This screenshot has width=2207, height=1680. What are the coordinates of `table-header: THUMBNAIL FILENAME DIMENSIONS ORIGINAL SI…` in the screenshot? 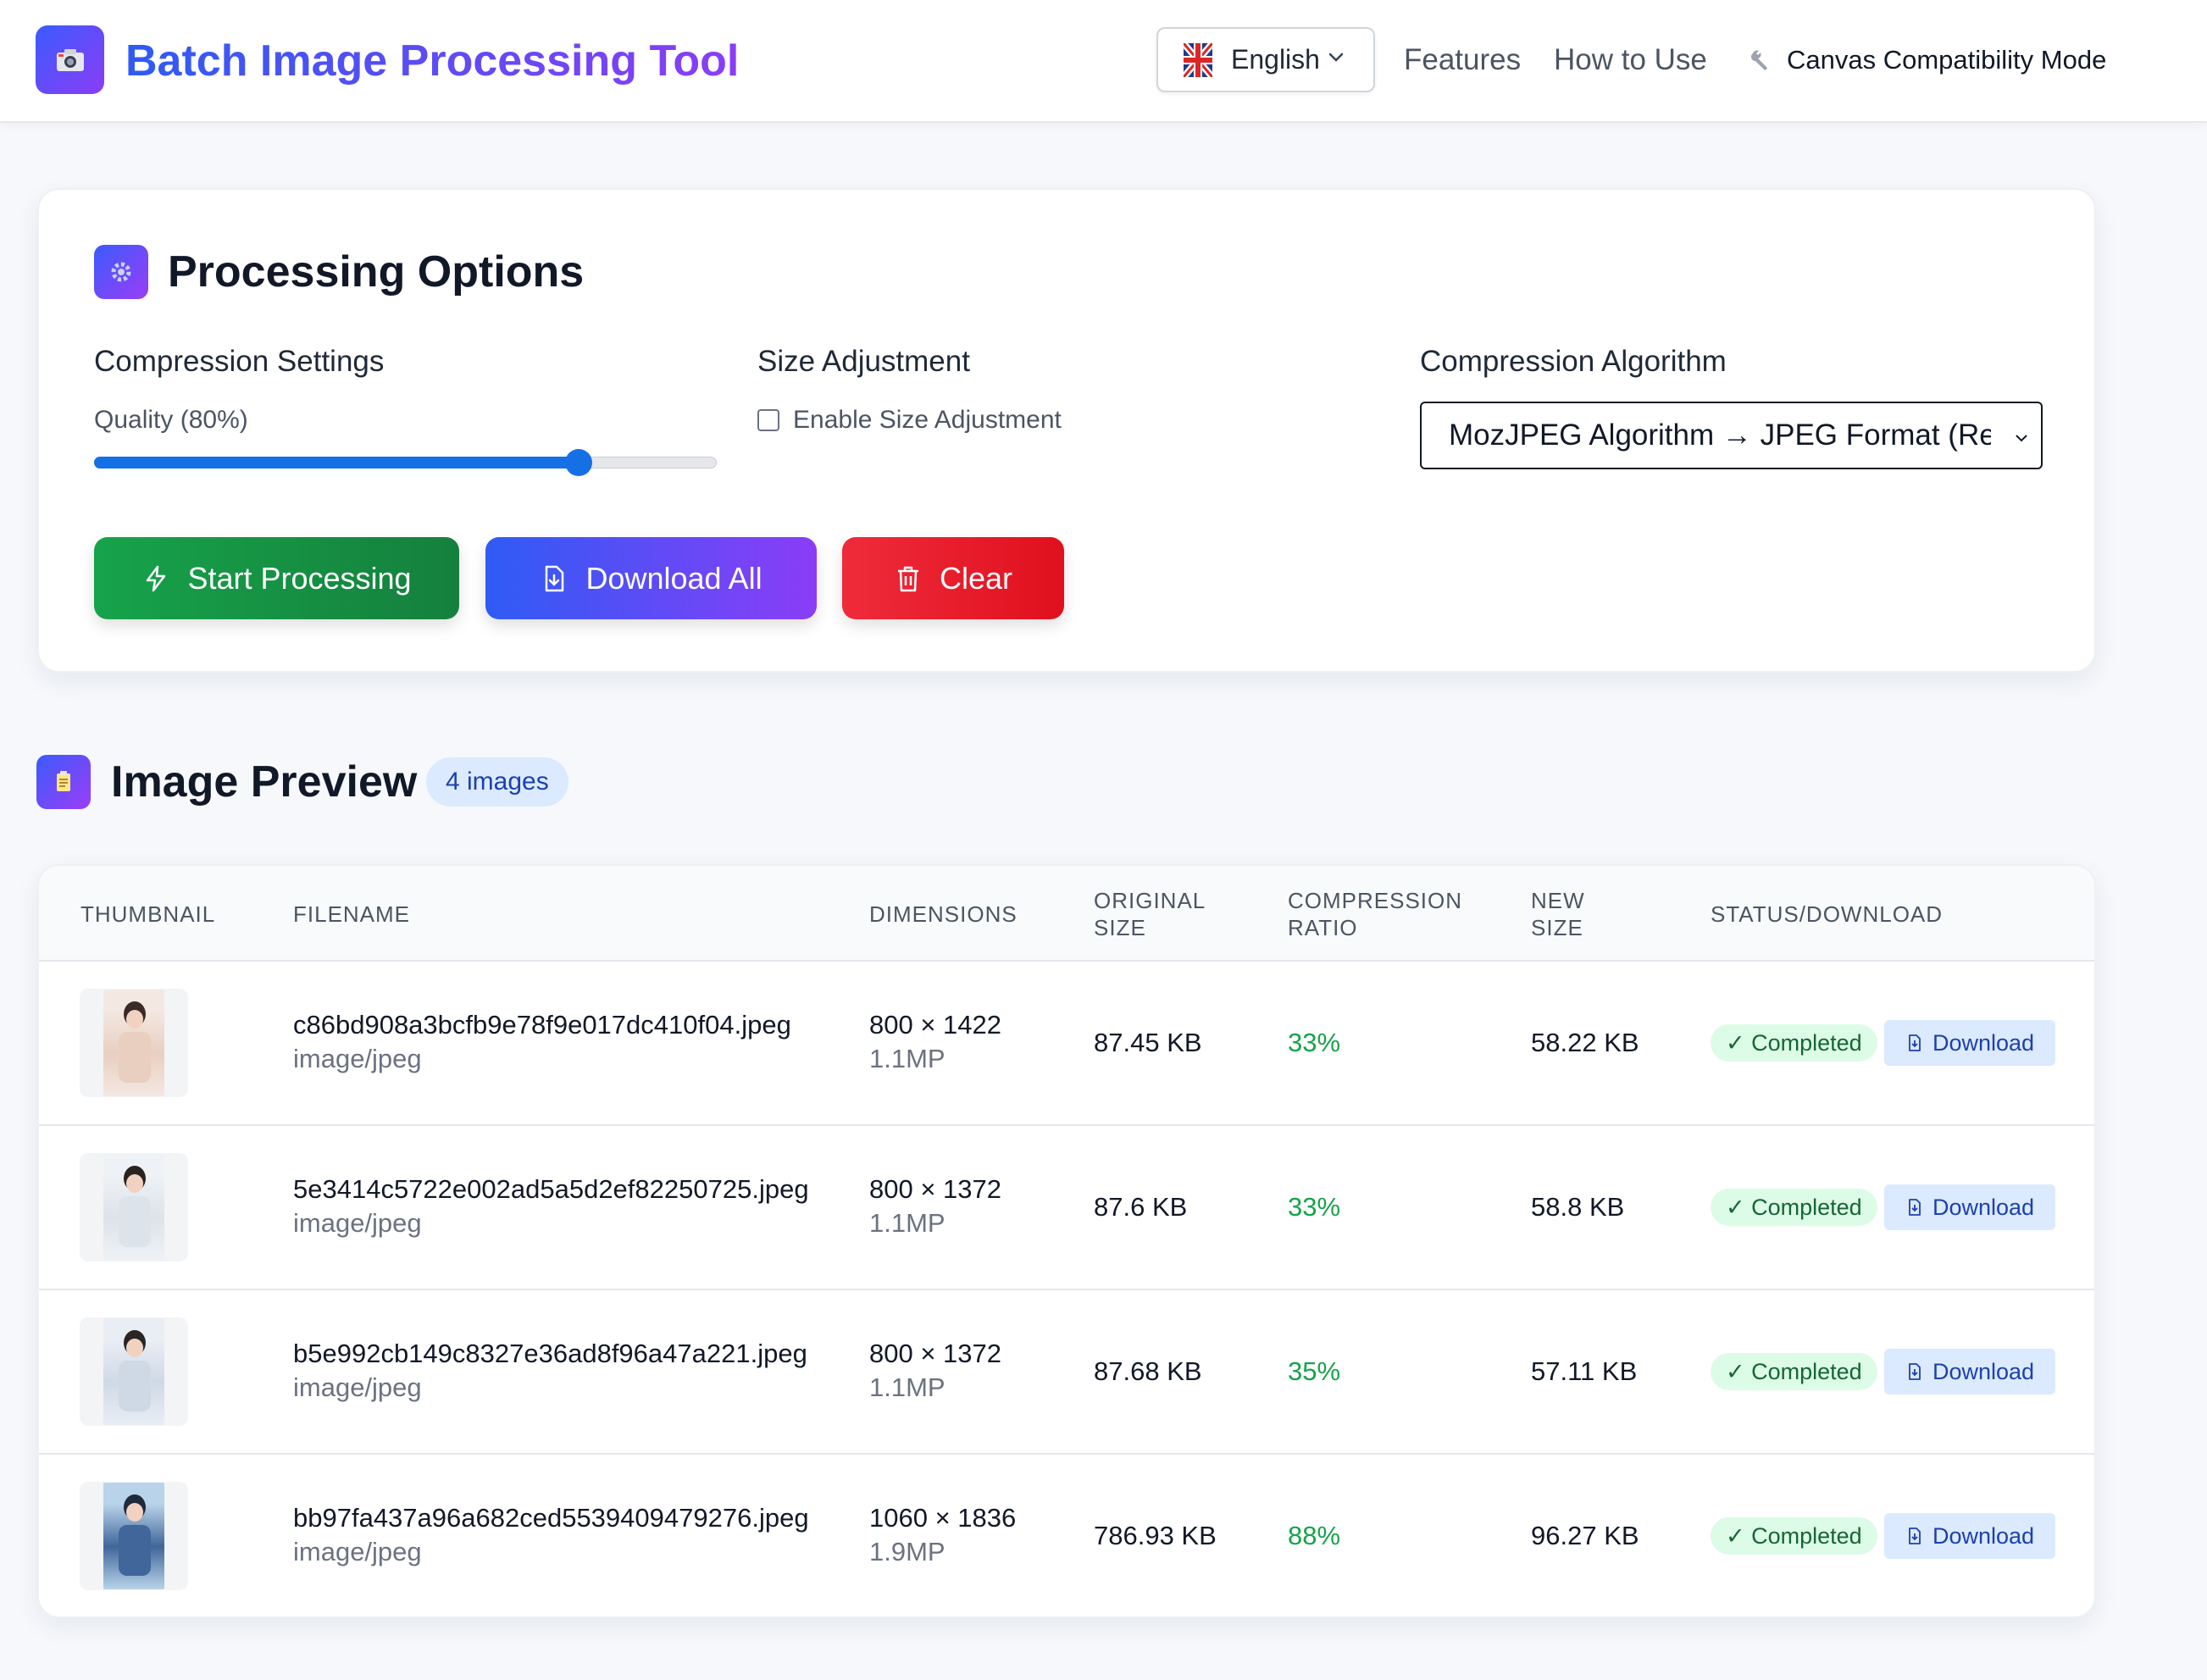 It's located at (1066, 914).